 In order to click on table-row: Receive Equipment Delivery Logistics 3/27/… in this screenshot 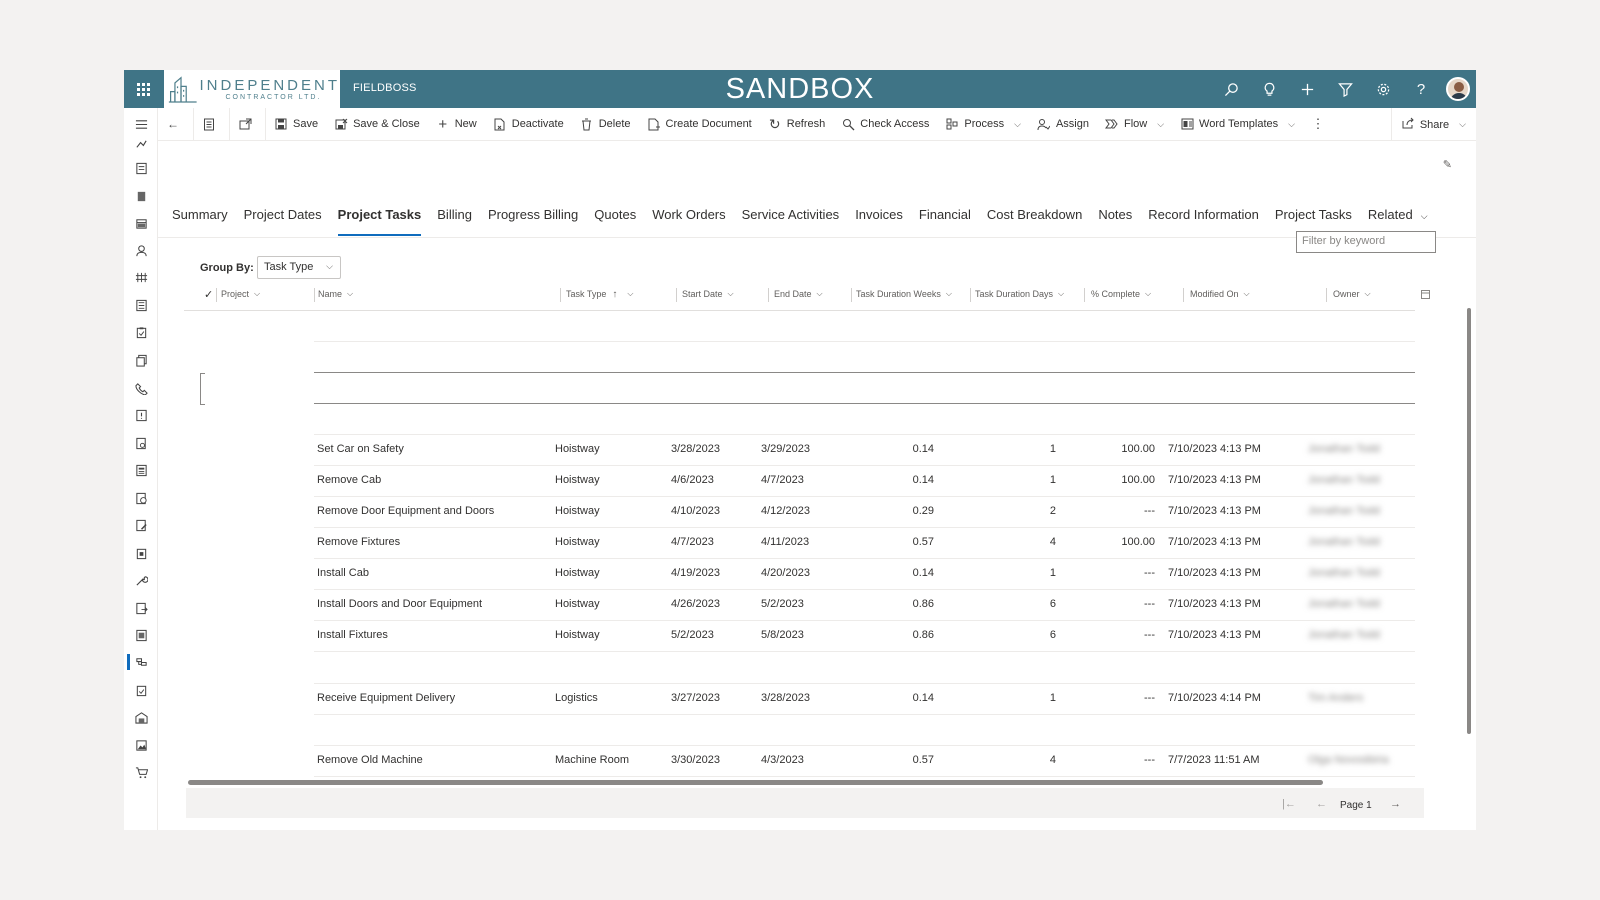, I will do `click(800, 698)`.